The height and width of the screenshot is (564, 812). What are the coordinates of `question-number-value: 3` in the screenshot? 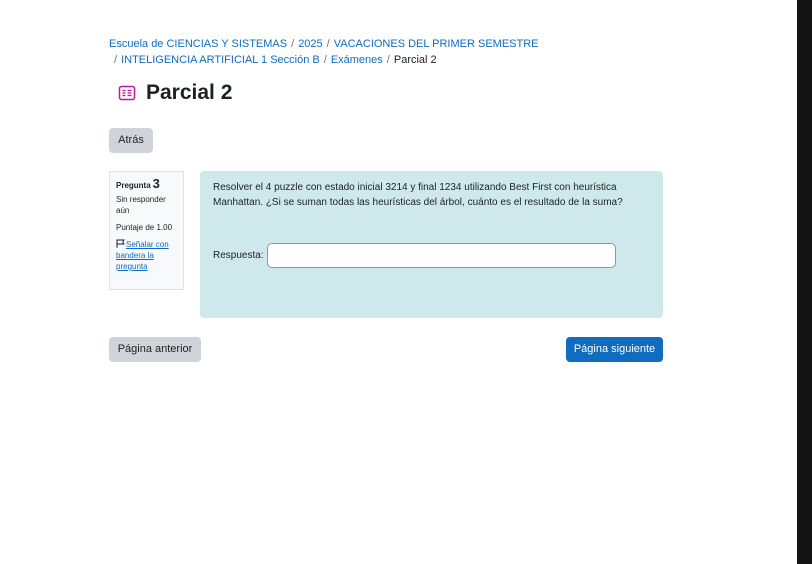 It's located at (156, 183).